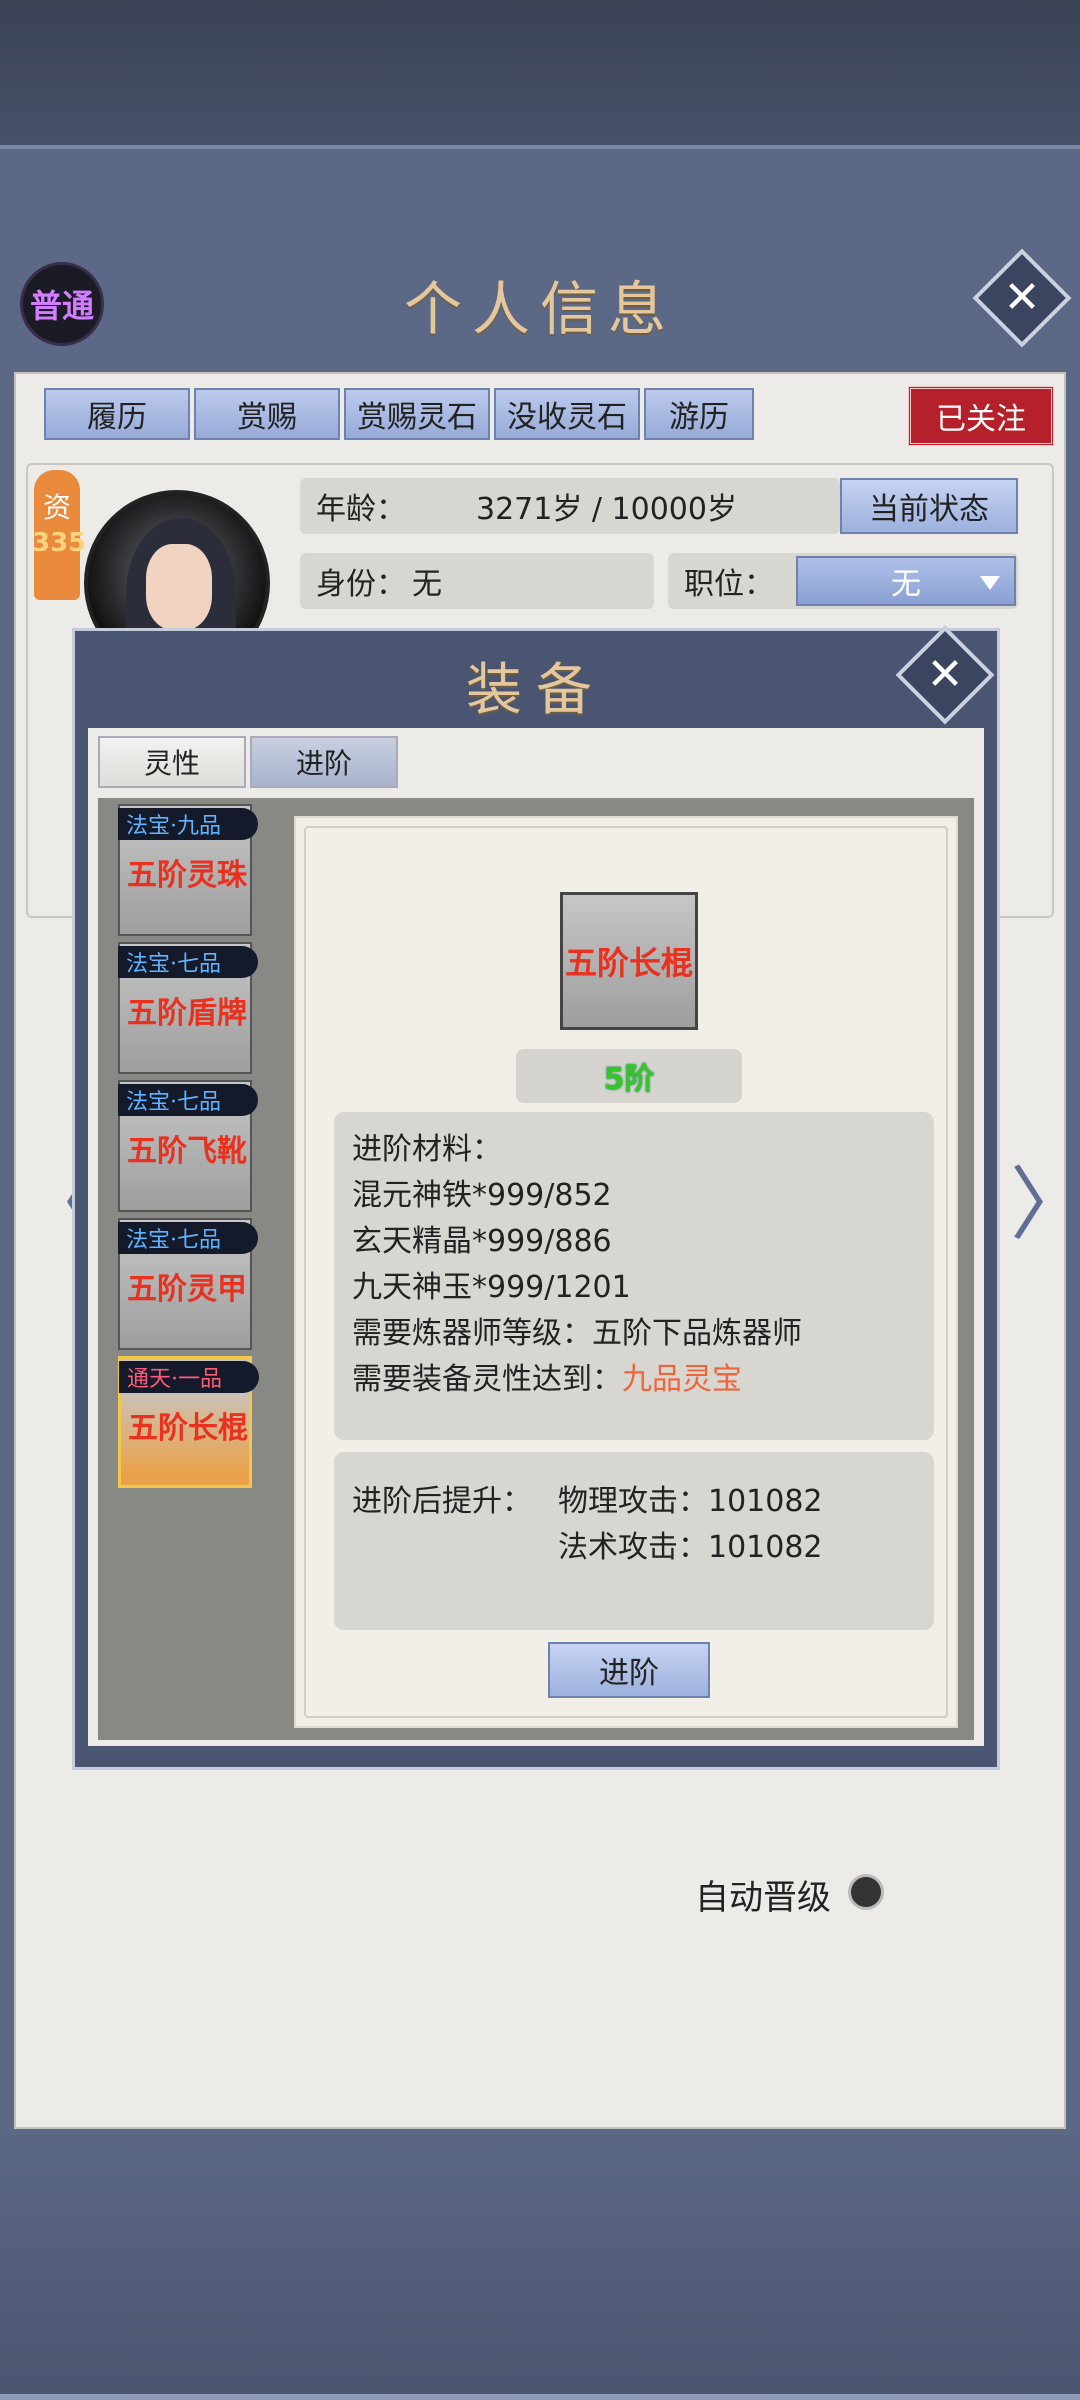 This screenshot has width=1080, height=2400. I want to click on bottom-bar, so click(540, 2267).